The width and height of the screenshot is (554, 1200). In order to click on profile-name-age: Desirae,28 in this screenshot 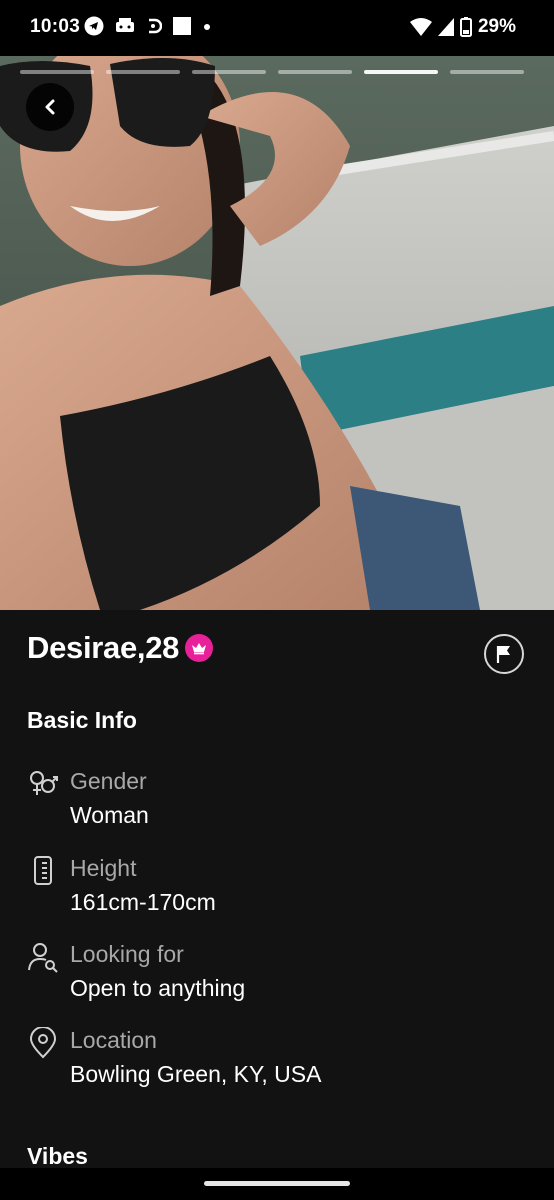, I will do `click(103, 647)`.